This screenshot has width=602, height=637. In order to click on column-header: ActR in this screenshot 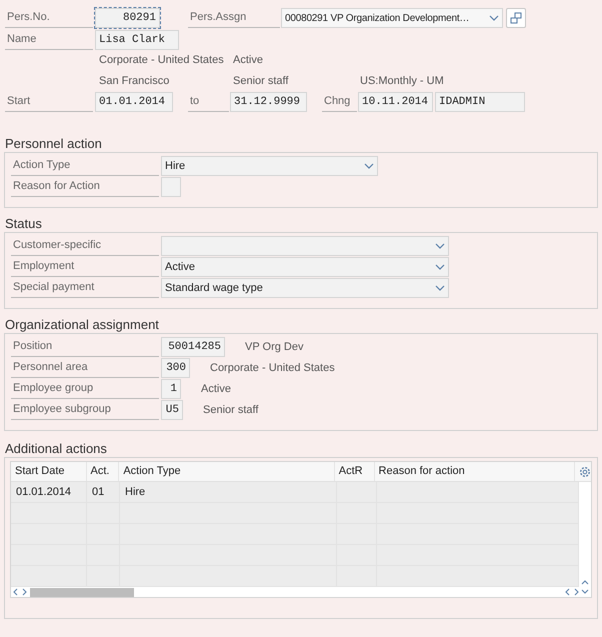, I will do `click(354, 471)`.